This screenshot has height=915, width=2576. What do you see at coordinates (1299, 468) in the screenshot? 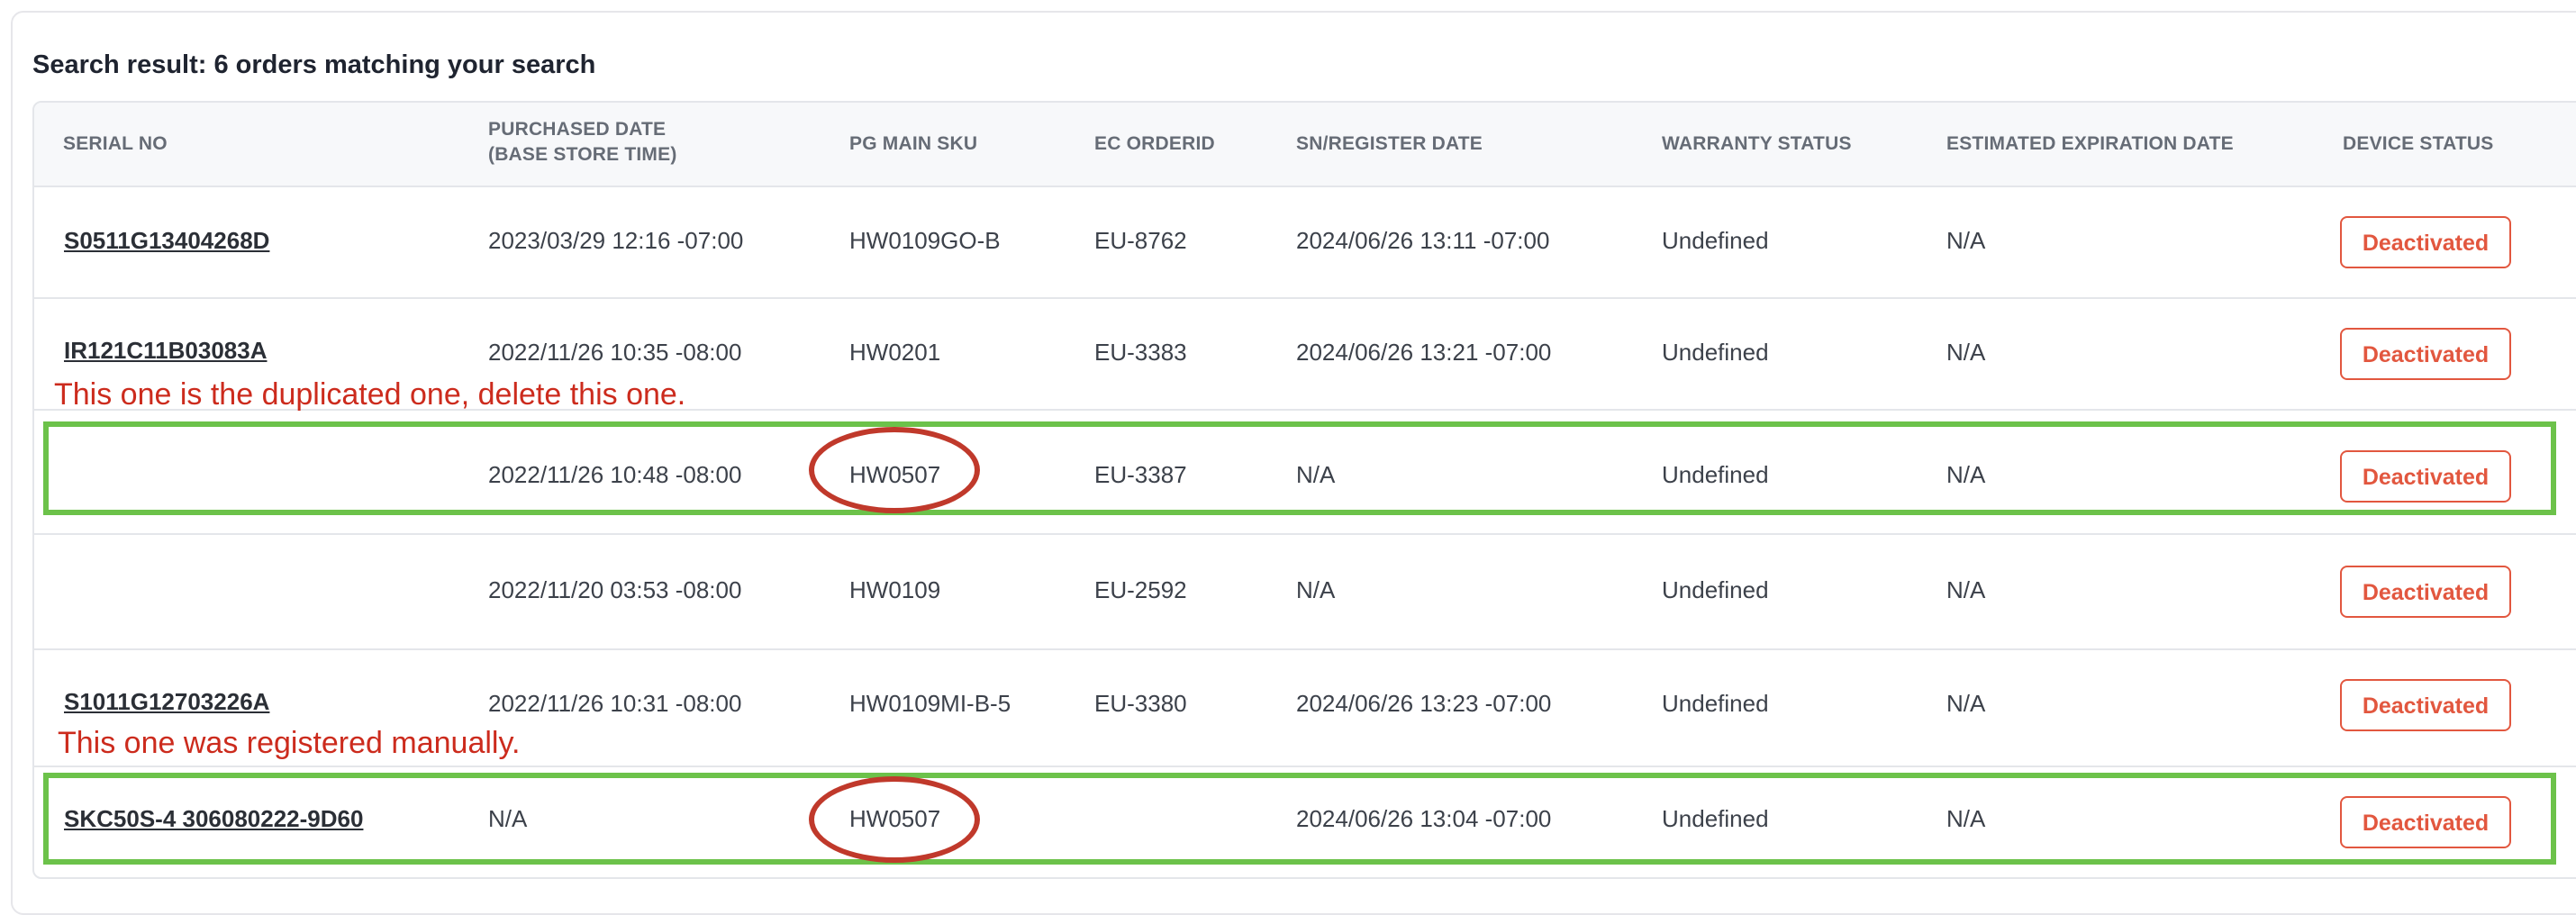
I see `duplicate-row-highlight` at bounding box center [1299, 468].